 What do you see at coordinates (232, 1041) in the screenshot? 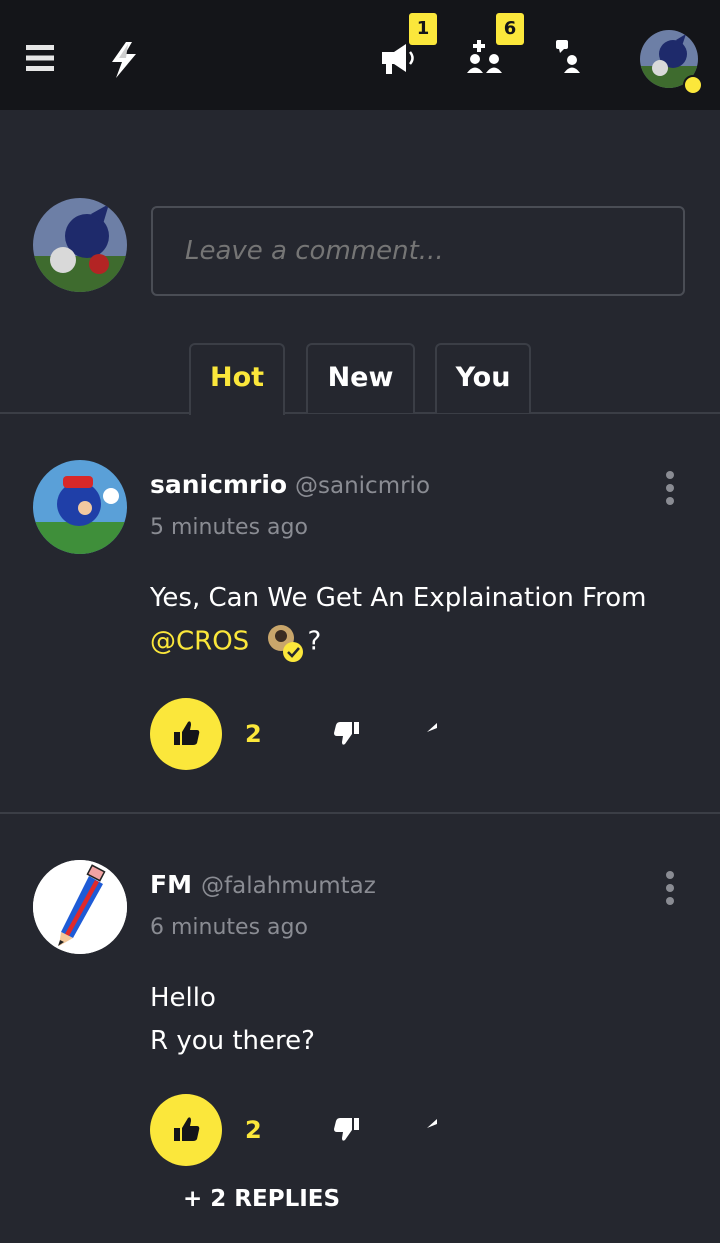
I see `comment-text-line: R you there?` at bounding box center [232, 1041].